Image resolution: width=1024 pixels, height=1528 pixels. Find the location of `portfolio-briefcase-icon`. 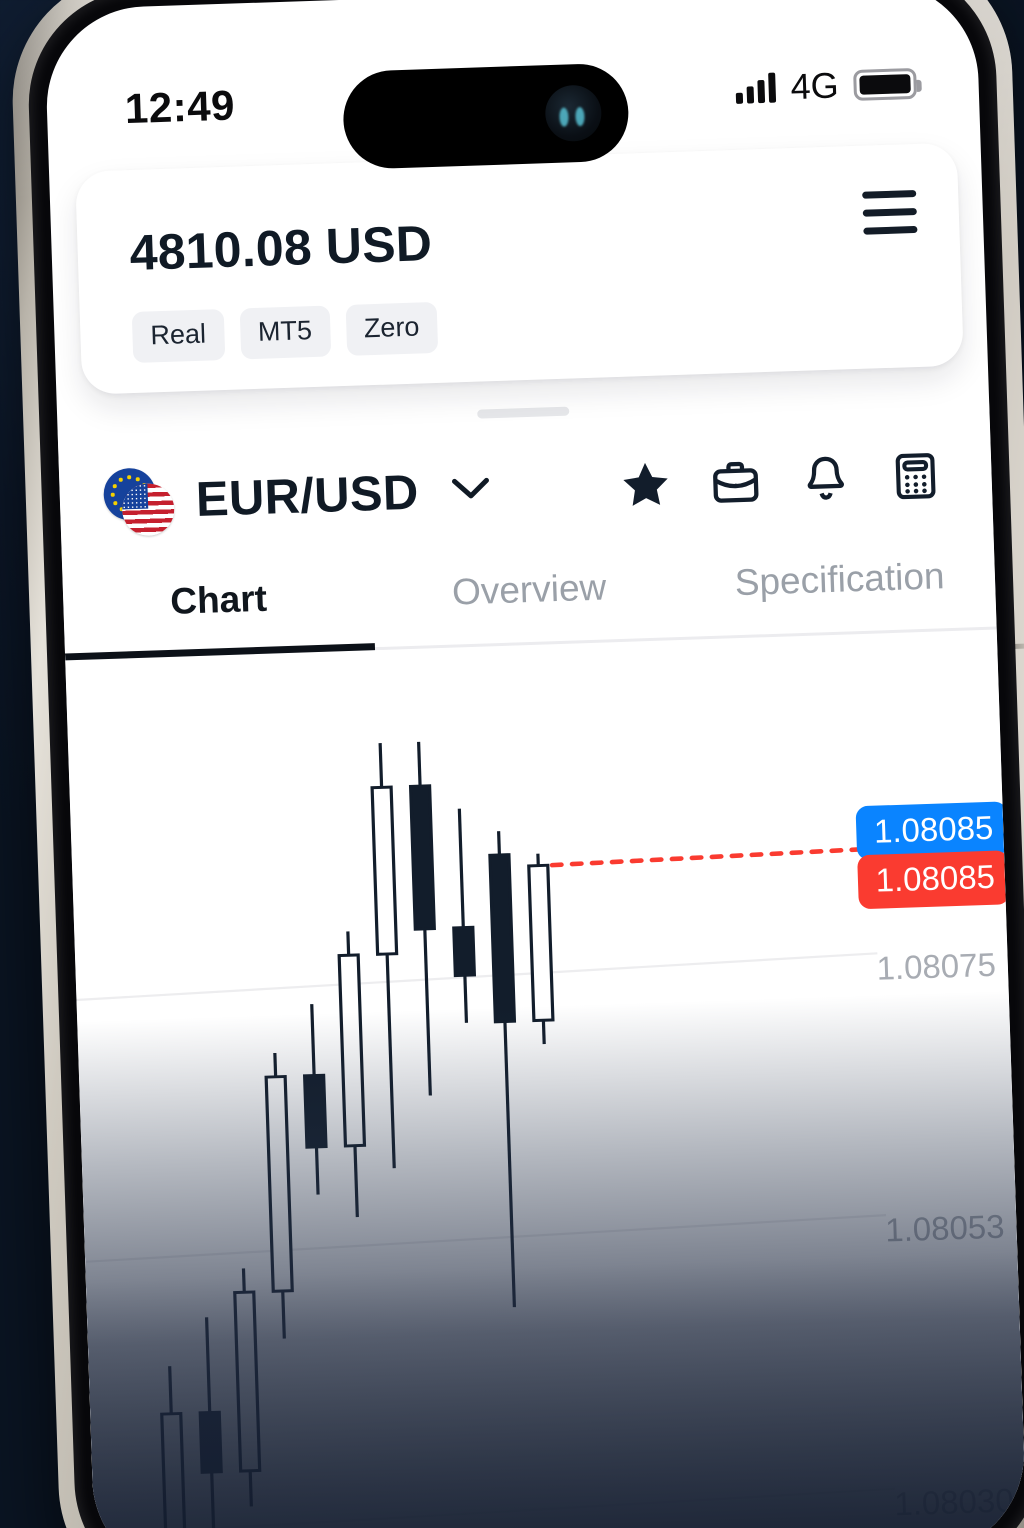

portfolio-briefcase-icon is located at coordinates (736, 482).